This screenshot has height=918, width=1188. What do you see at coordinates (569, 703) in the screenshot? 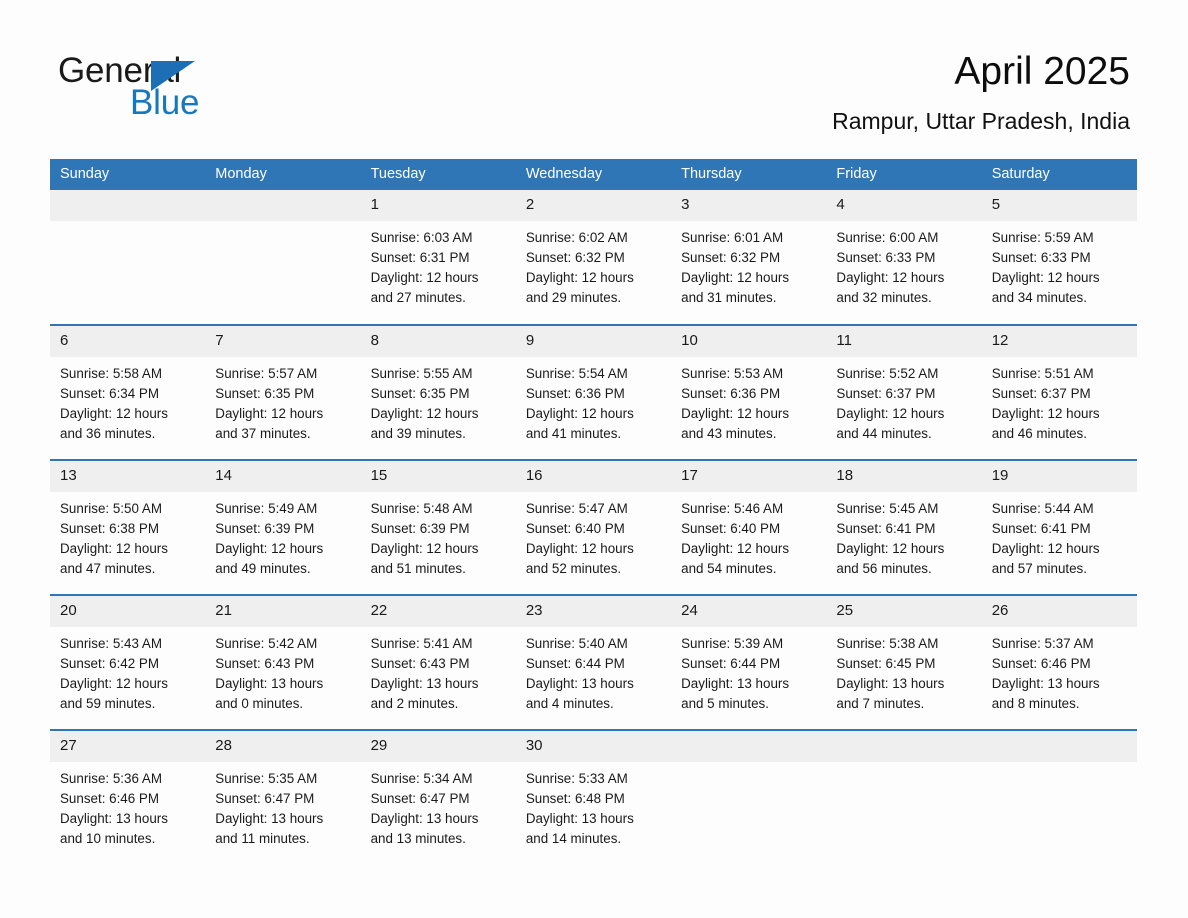
I see `daylight-text-line2: and 4 minutes.` at bounding box center [569, 703].